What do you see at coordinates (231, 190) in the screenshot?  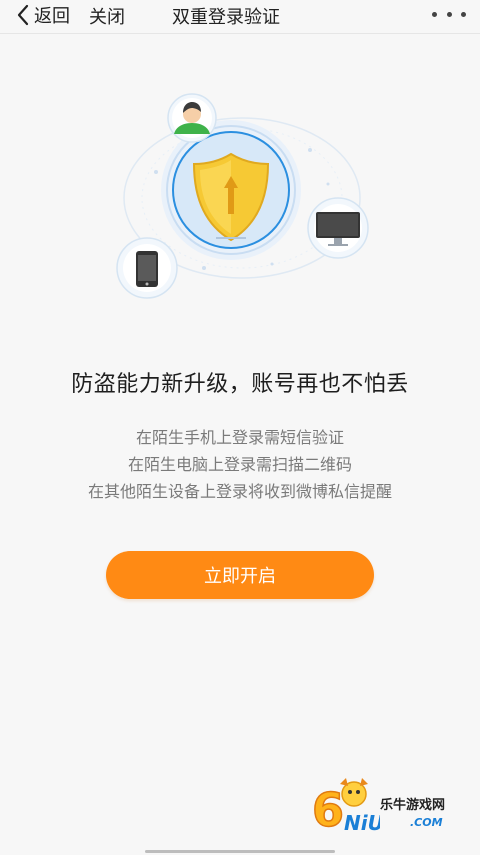 I see `shield-icon` at bounding box center [231, 190].